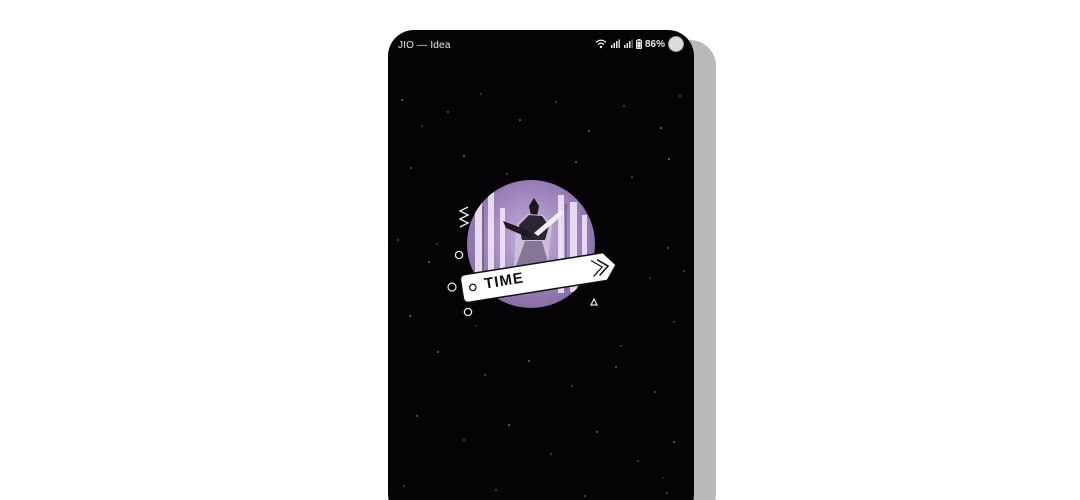  What do you see at coordinates (654, 44) in the screenshot?
I see `battery-percentage: 86%` at bounding box center [654, 44].